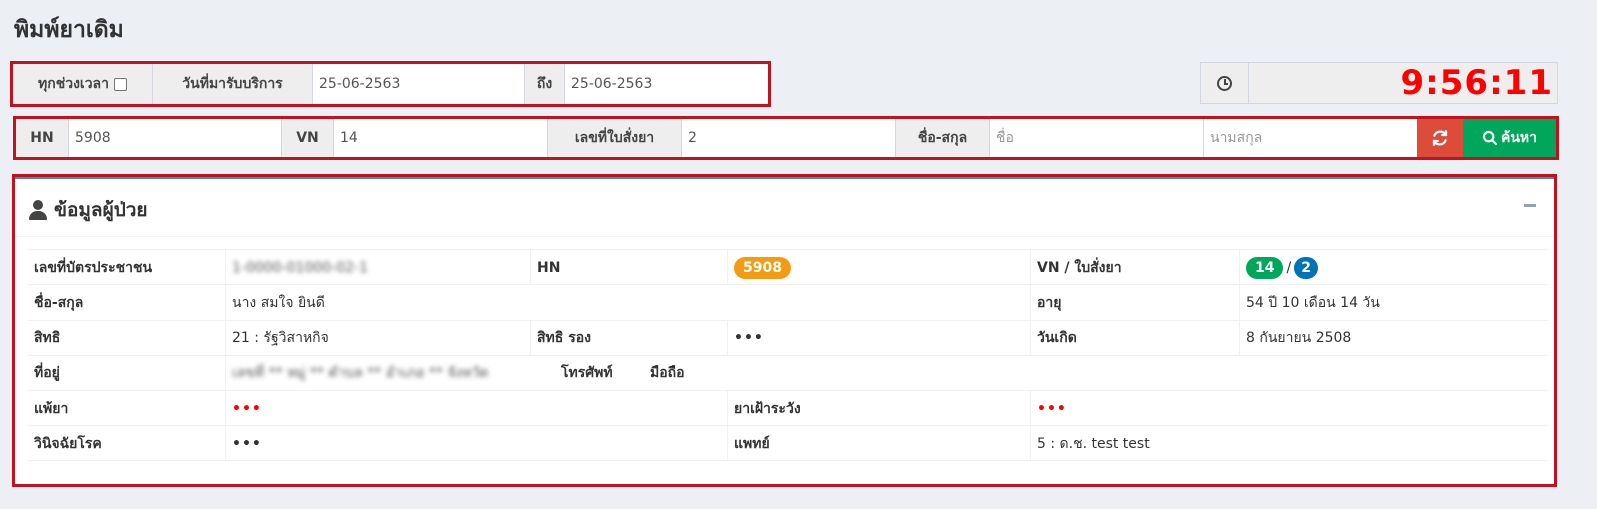  What do you see at coordinates (93, 267) in the screenshot?
I see `id-card-label: เลขที่บัตรประชาชน` at bounding box center [93, 267].